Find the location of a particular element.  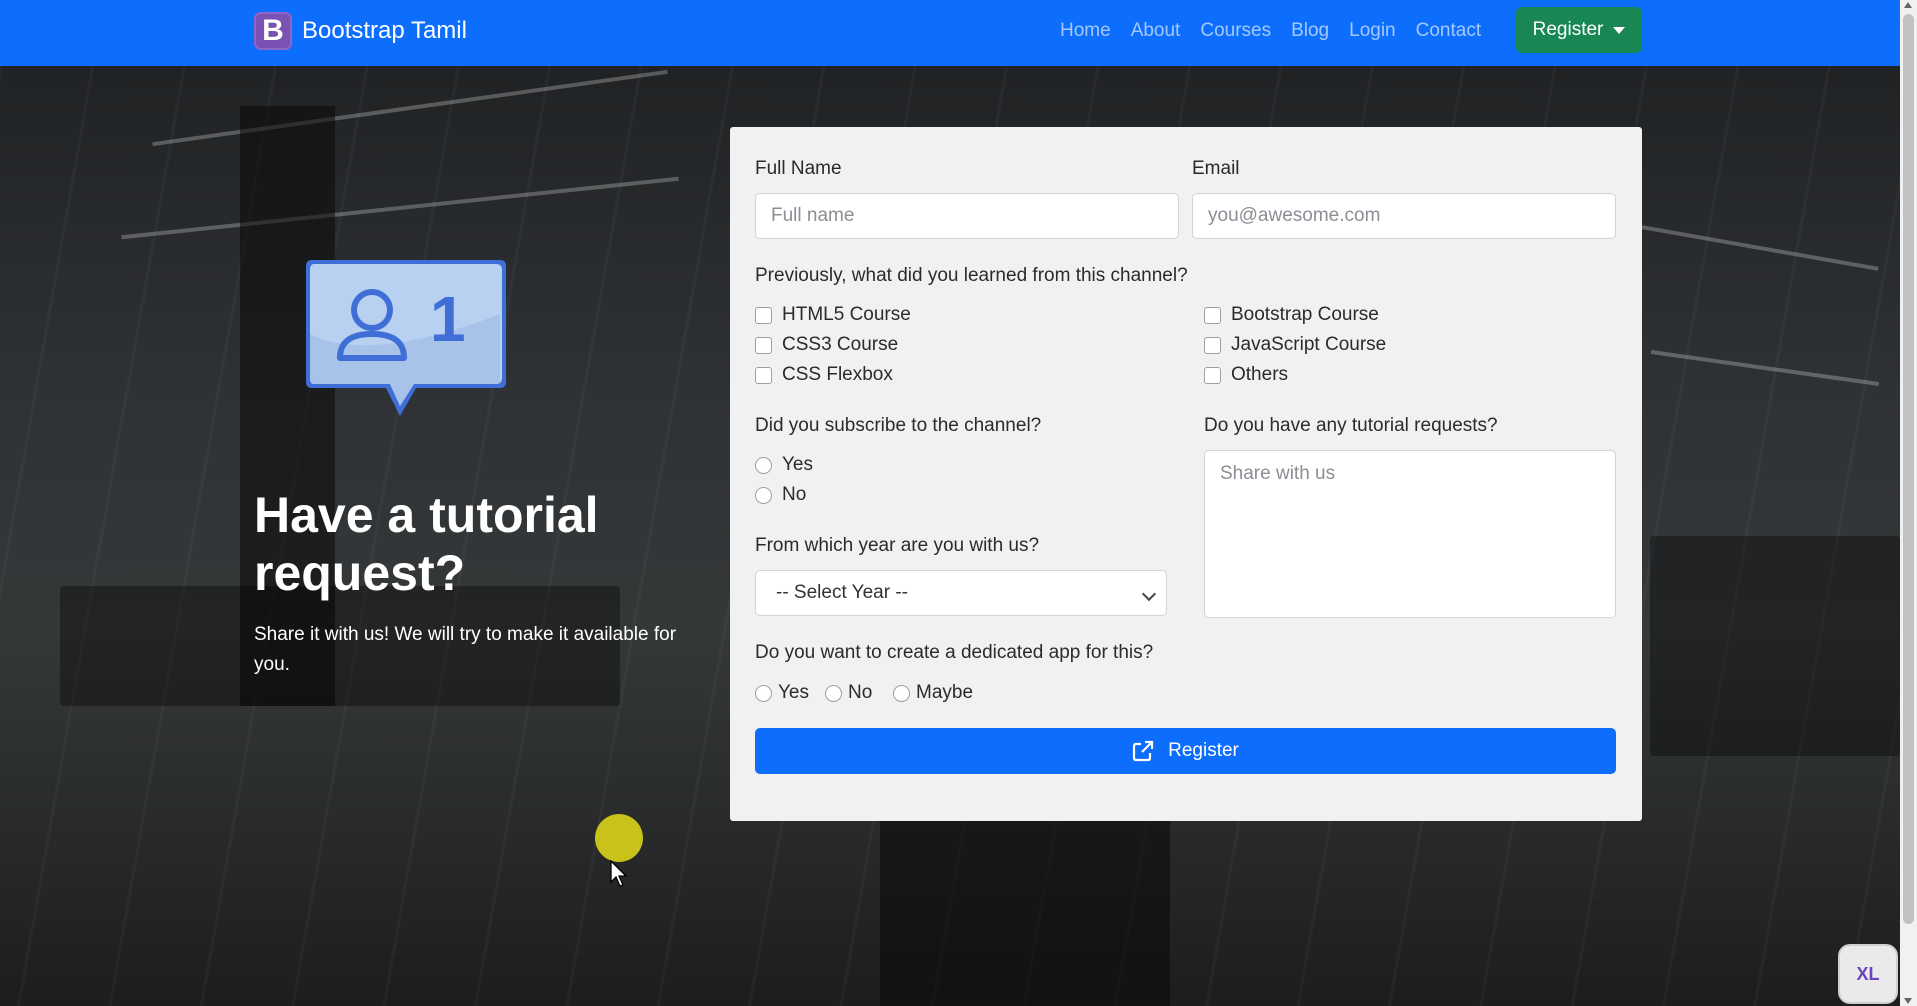

register-dropdown-label: Register is located at coordinates (1568, 29).